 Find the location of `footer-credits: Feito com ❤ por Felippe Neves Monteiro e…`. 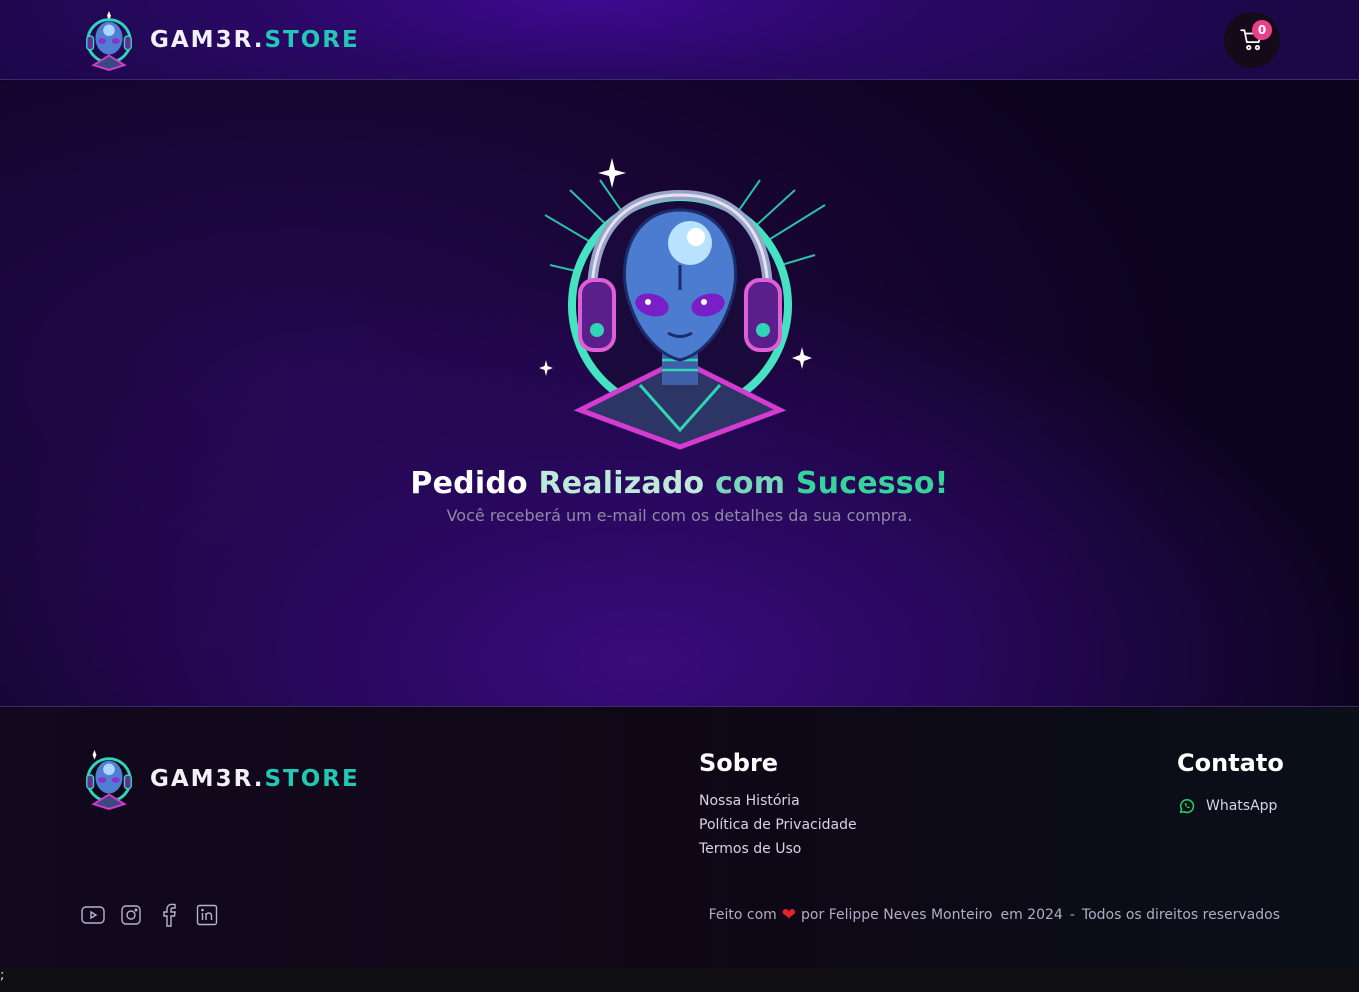

footer-credits: Feito com ❤ por Felippe Neves Monteiro e… is located at coordinates (994, 915).